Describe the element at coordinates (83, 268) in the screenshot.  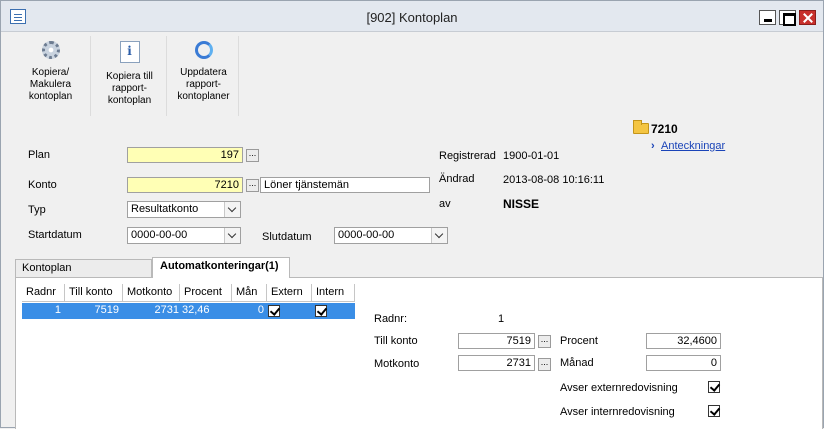
I see `tab-kontoplan: Kontoplan` at that location.